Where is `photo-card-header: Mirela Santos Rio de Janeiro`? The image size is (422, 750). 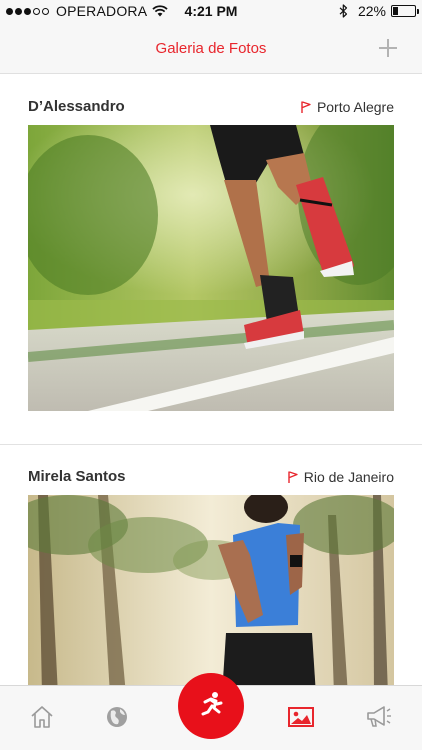 photo-card-header: Mirela Santos Rio de Janeiro is located at coordinates (211, 478).